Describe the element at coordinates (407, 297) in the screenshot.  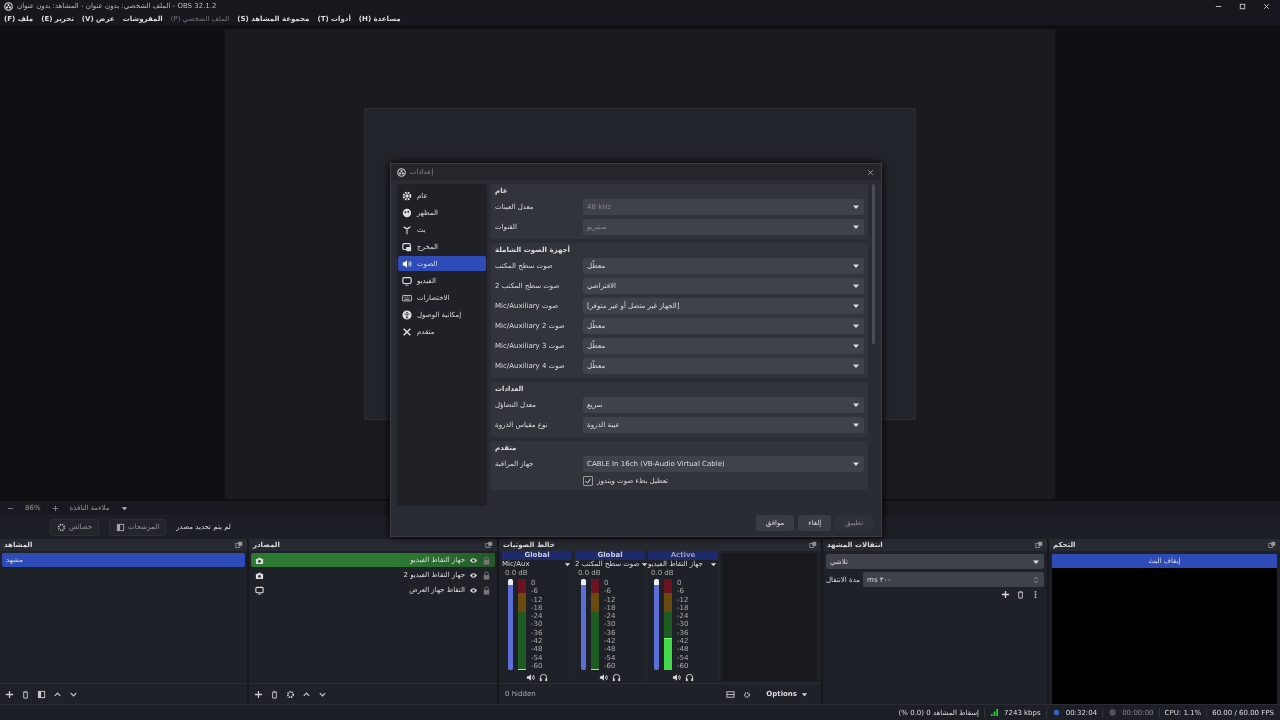
I see `keyboard-icon` at that location.